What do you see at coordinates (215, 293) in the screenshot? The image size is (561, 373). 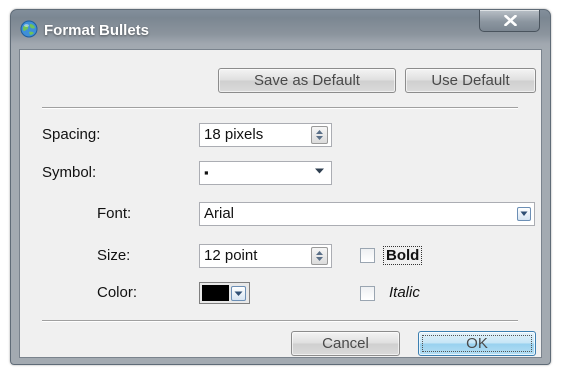 I see `color-swatch` at bounding box center [215, 293].